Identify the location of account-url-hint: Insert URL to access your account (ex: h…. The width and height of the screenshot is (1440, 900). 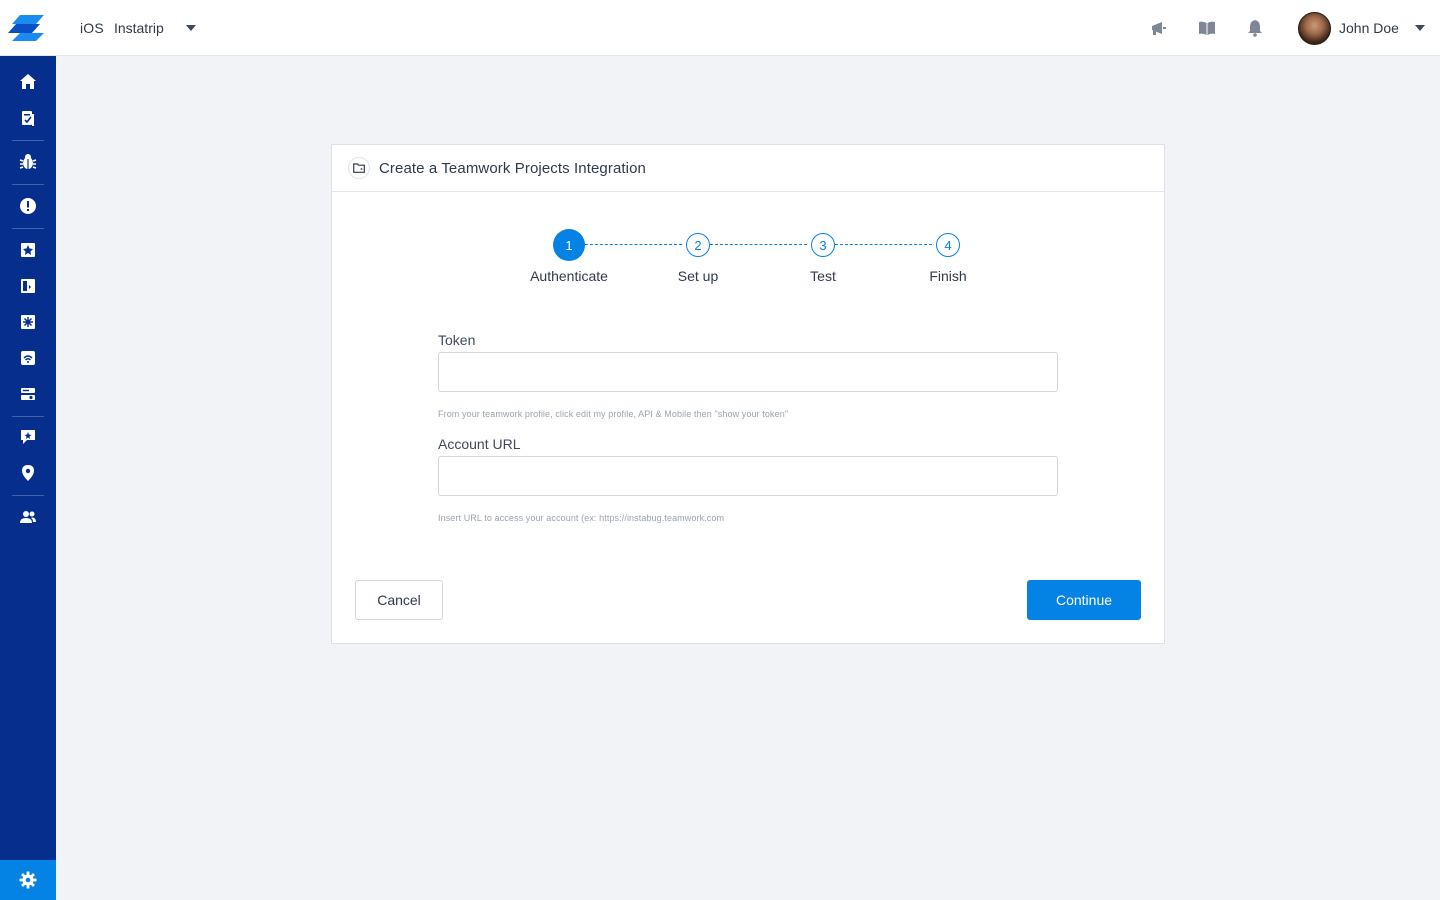
(581, 518).